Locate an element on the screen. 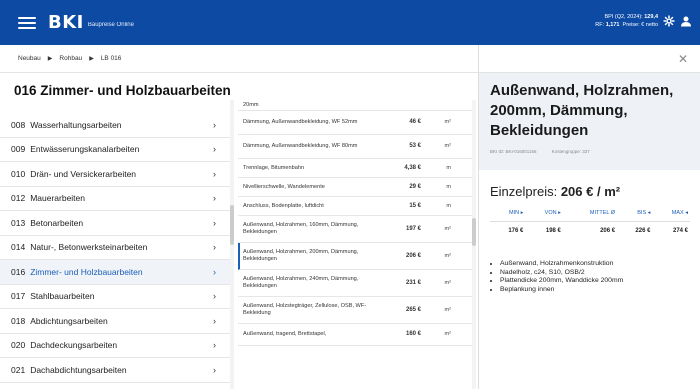 This screenshot has width=700, height=389. category-item: 017 Stahlbauarbeiten › is located at coordinates (115, 297).